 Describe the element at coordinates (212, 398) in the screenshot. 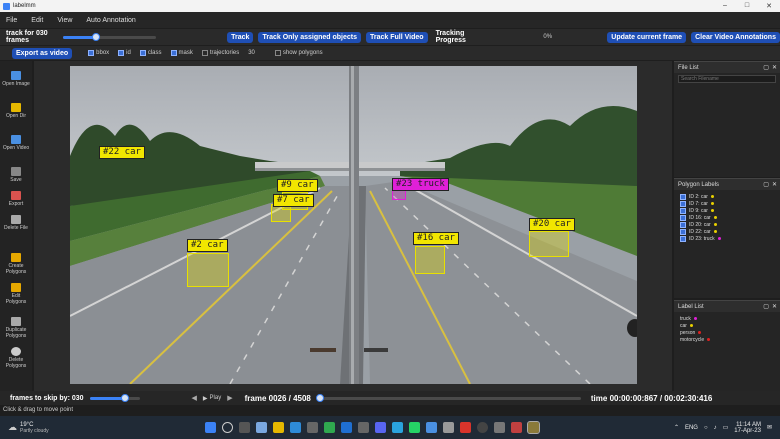

I see `play-button: ▶ Play` at that location.